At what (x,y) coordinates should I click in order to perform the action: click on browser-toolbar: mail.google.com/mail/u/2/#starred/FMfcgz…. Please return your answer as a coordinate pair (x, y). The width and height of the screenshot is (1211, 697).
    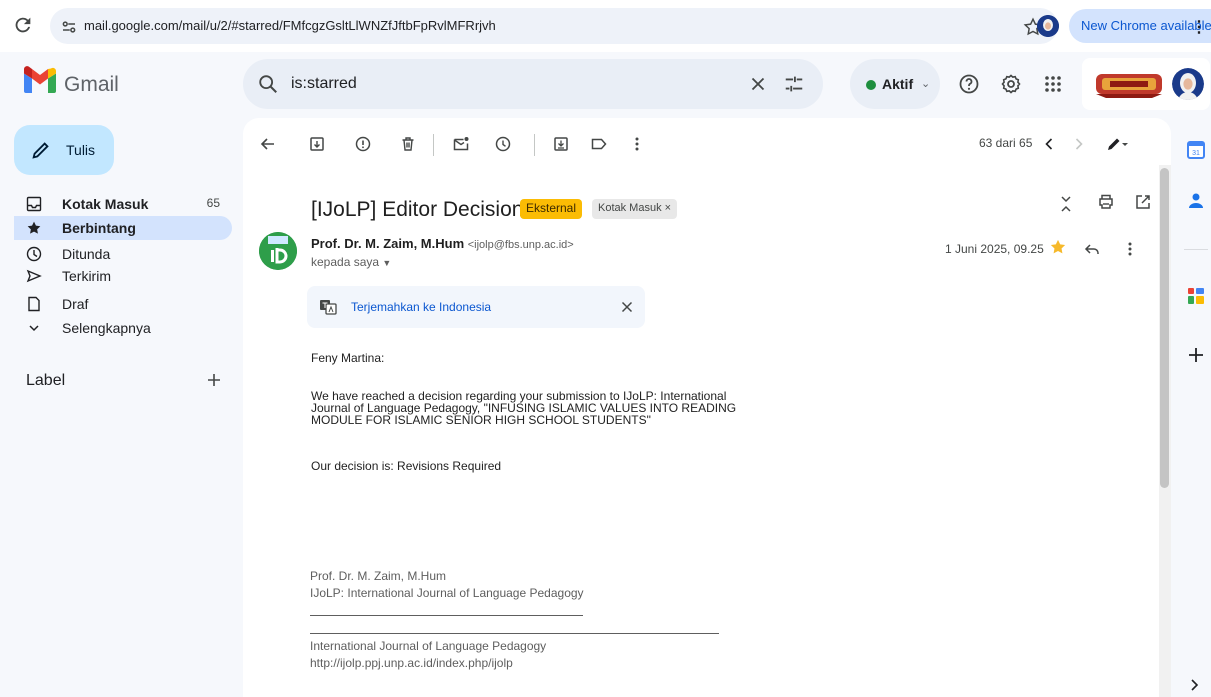
    Looking at the image, I should click on (605, 26).